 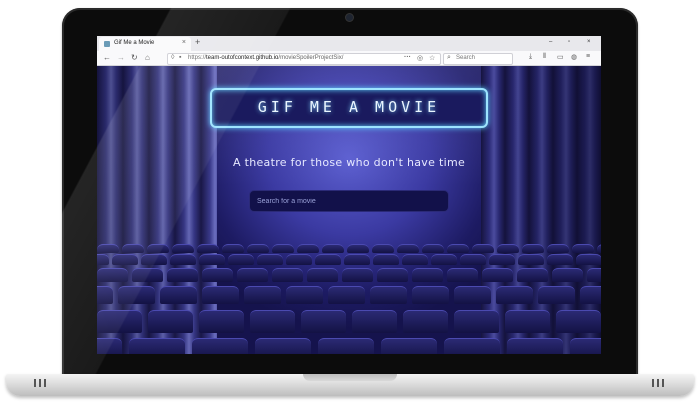 What do you see at coordinates (145, 44) in the screenshot?
I see `browser-tab: Gif Me a Movie ×` at bounding box center [145, 44].